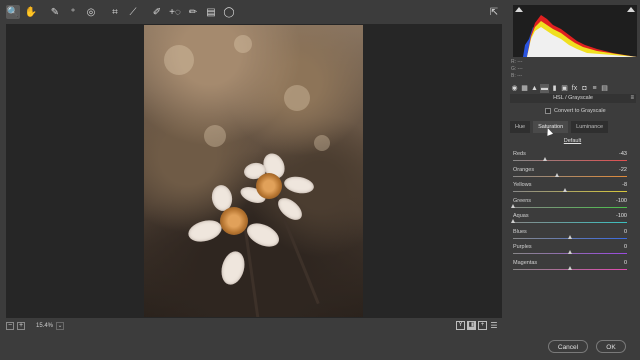 This screenshot has width=640, height=360. What do you see at coordinates (572, 141) in the screenshot?
I see `default-link: Default` at bounding box center [572, 141].